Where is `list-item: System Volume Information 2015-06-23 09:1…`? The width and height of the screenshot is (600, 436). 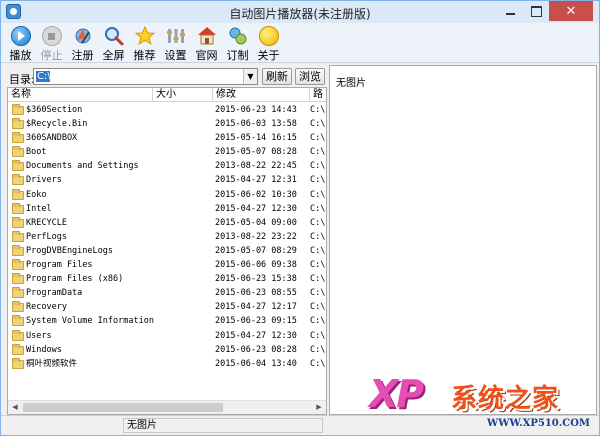 list-item: System Volume Information 2015-06-23 09:1… is located at coordinates (167, 321).